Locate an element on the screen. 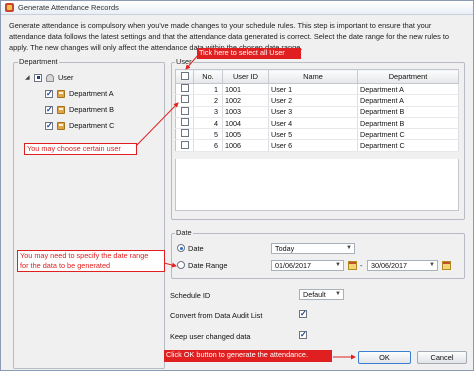  department-a-checkbox is located at coordinates (49, 93).